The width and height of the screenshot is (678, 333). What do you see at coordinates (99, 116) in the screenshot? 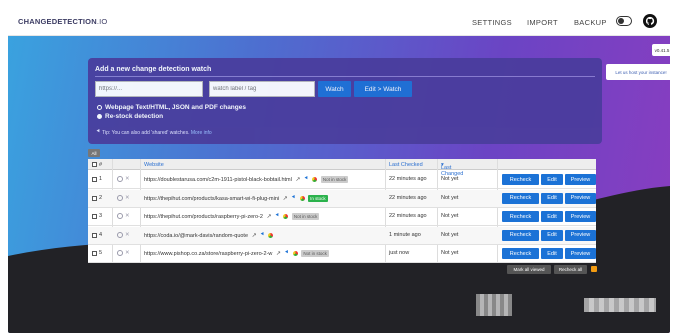
I see `radio-selected-icon` at bounding box center [99, 116].